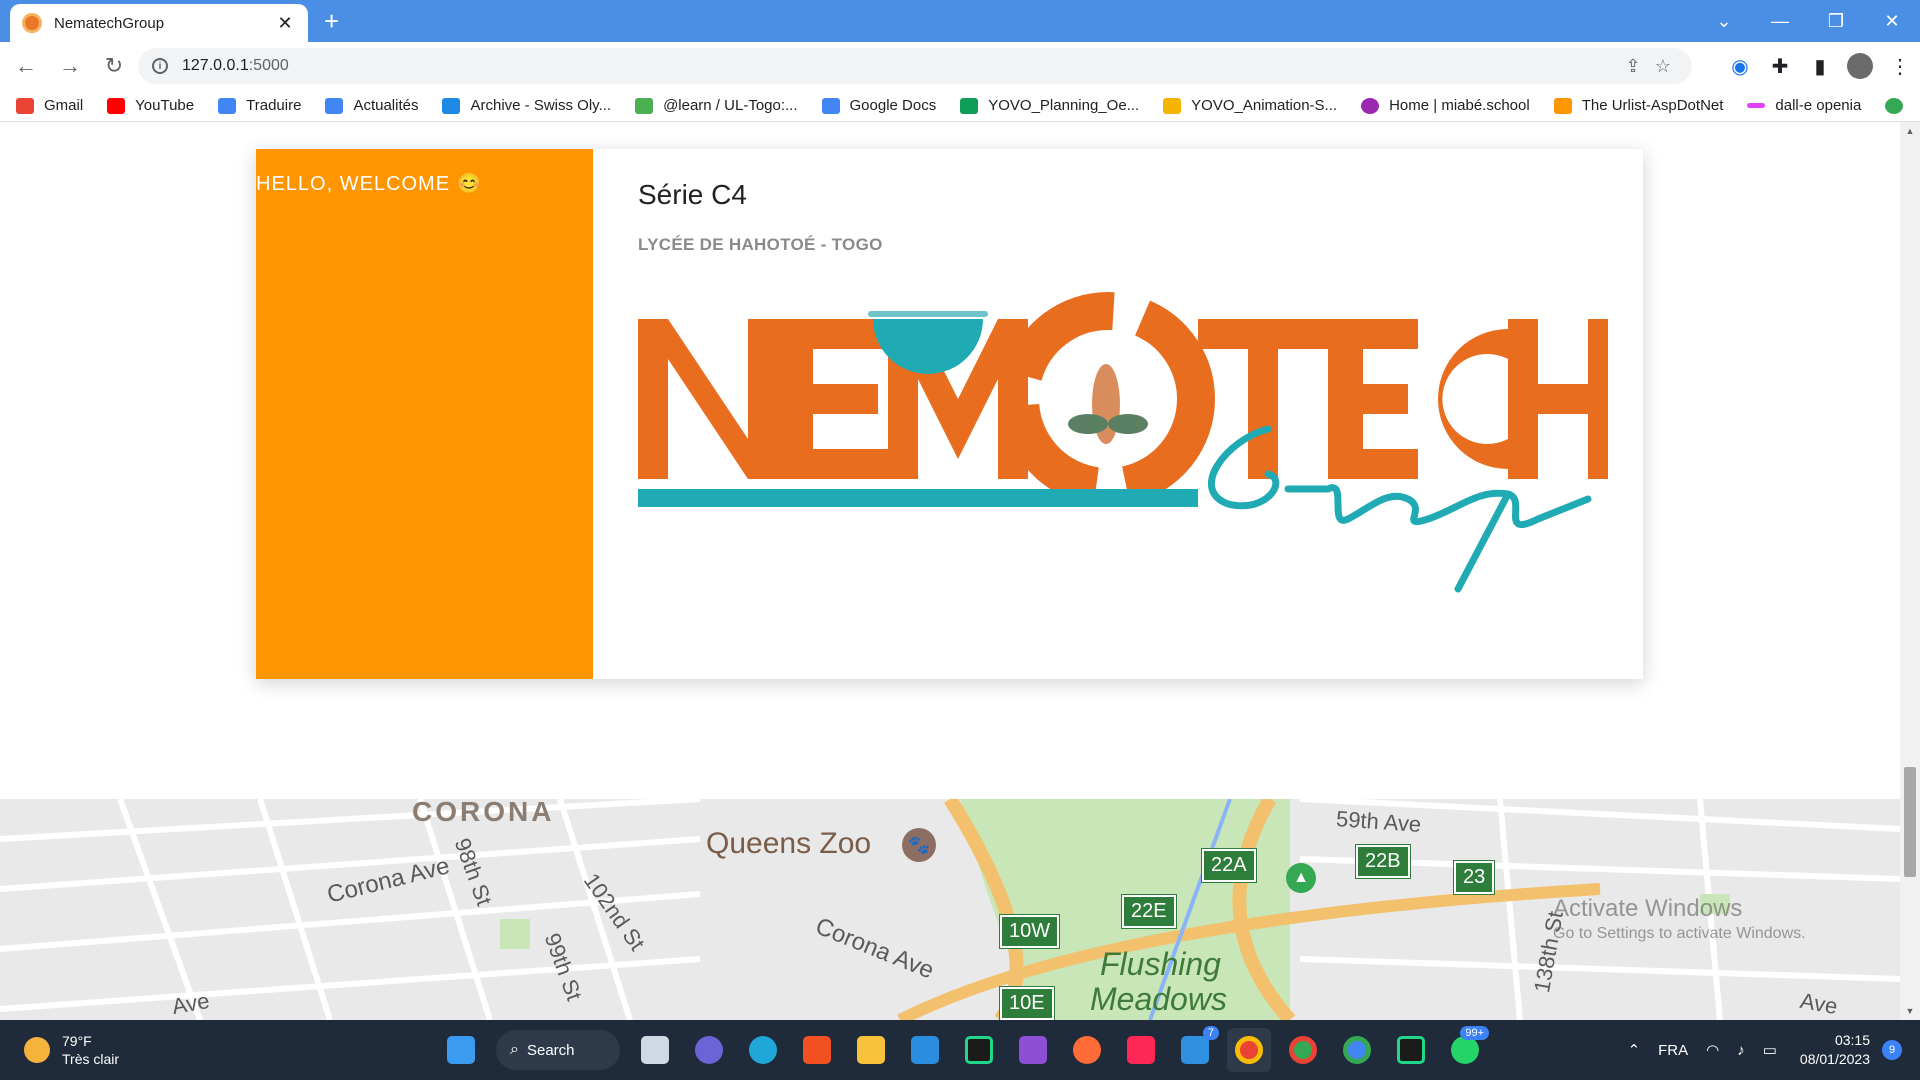 The image size is (1920, 1080). I want to click on scrollbar-thumb, so click(1910, 822).